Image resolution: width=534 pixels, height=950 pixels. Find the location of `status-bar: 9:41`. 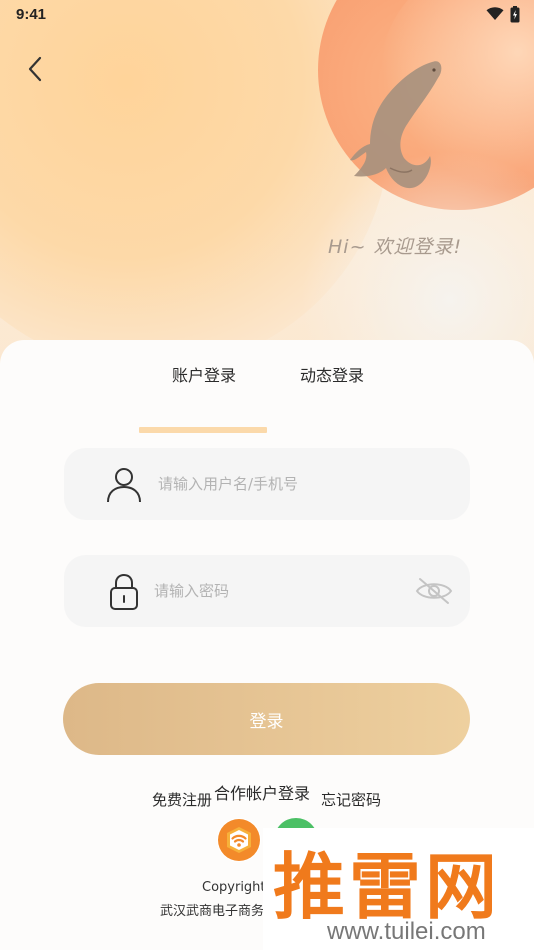

status-bar: 9:41 is located at coordinates (267, 14).